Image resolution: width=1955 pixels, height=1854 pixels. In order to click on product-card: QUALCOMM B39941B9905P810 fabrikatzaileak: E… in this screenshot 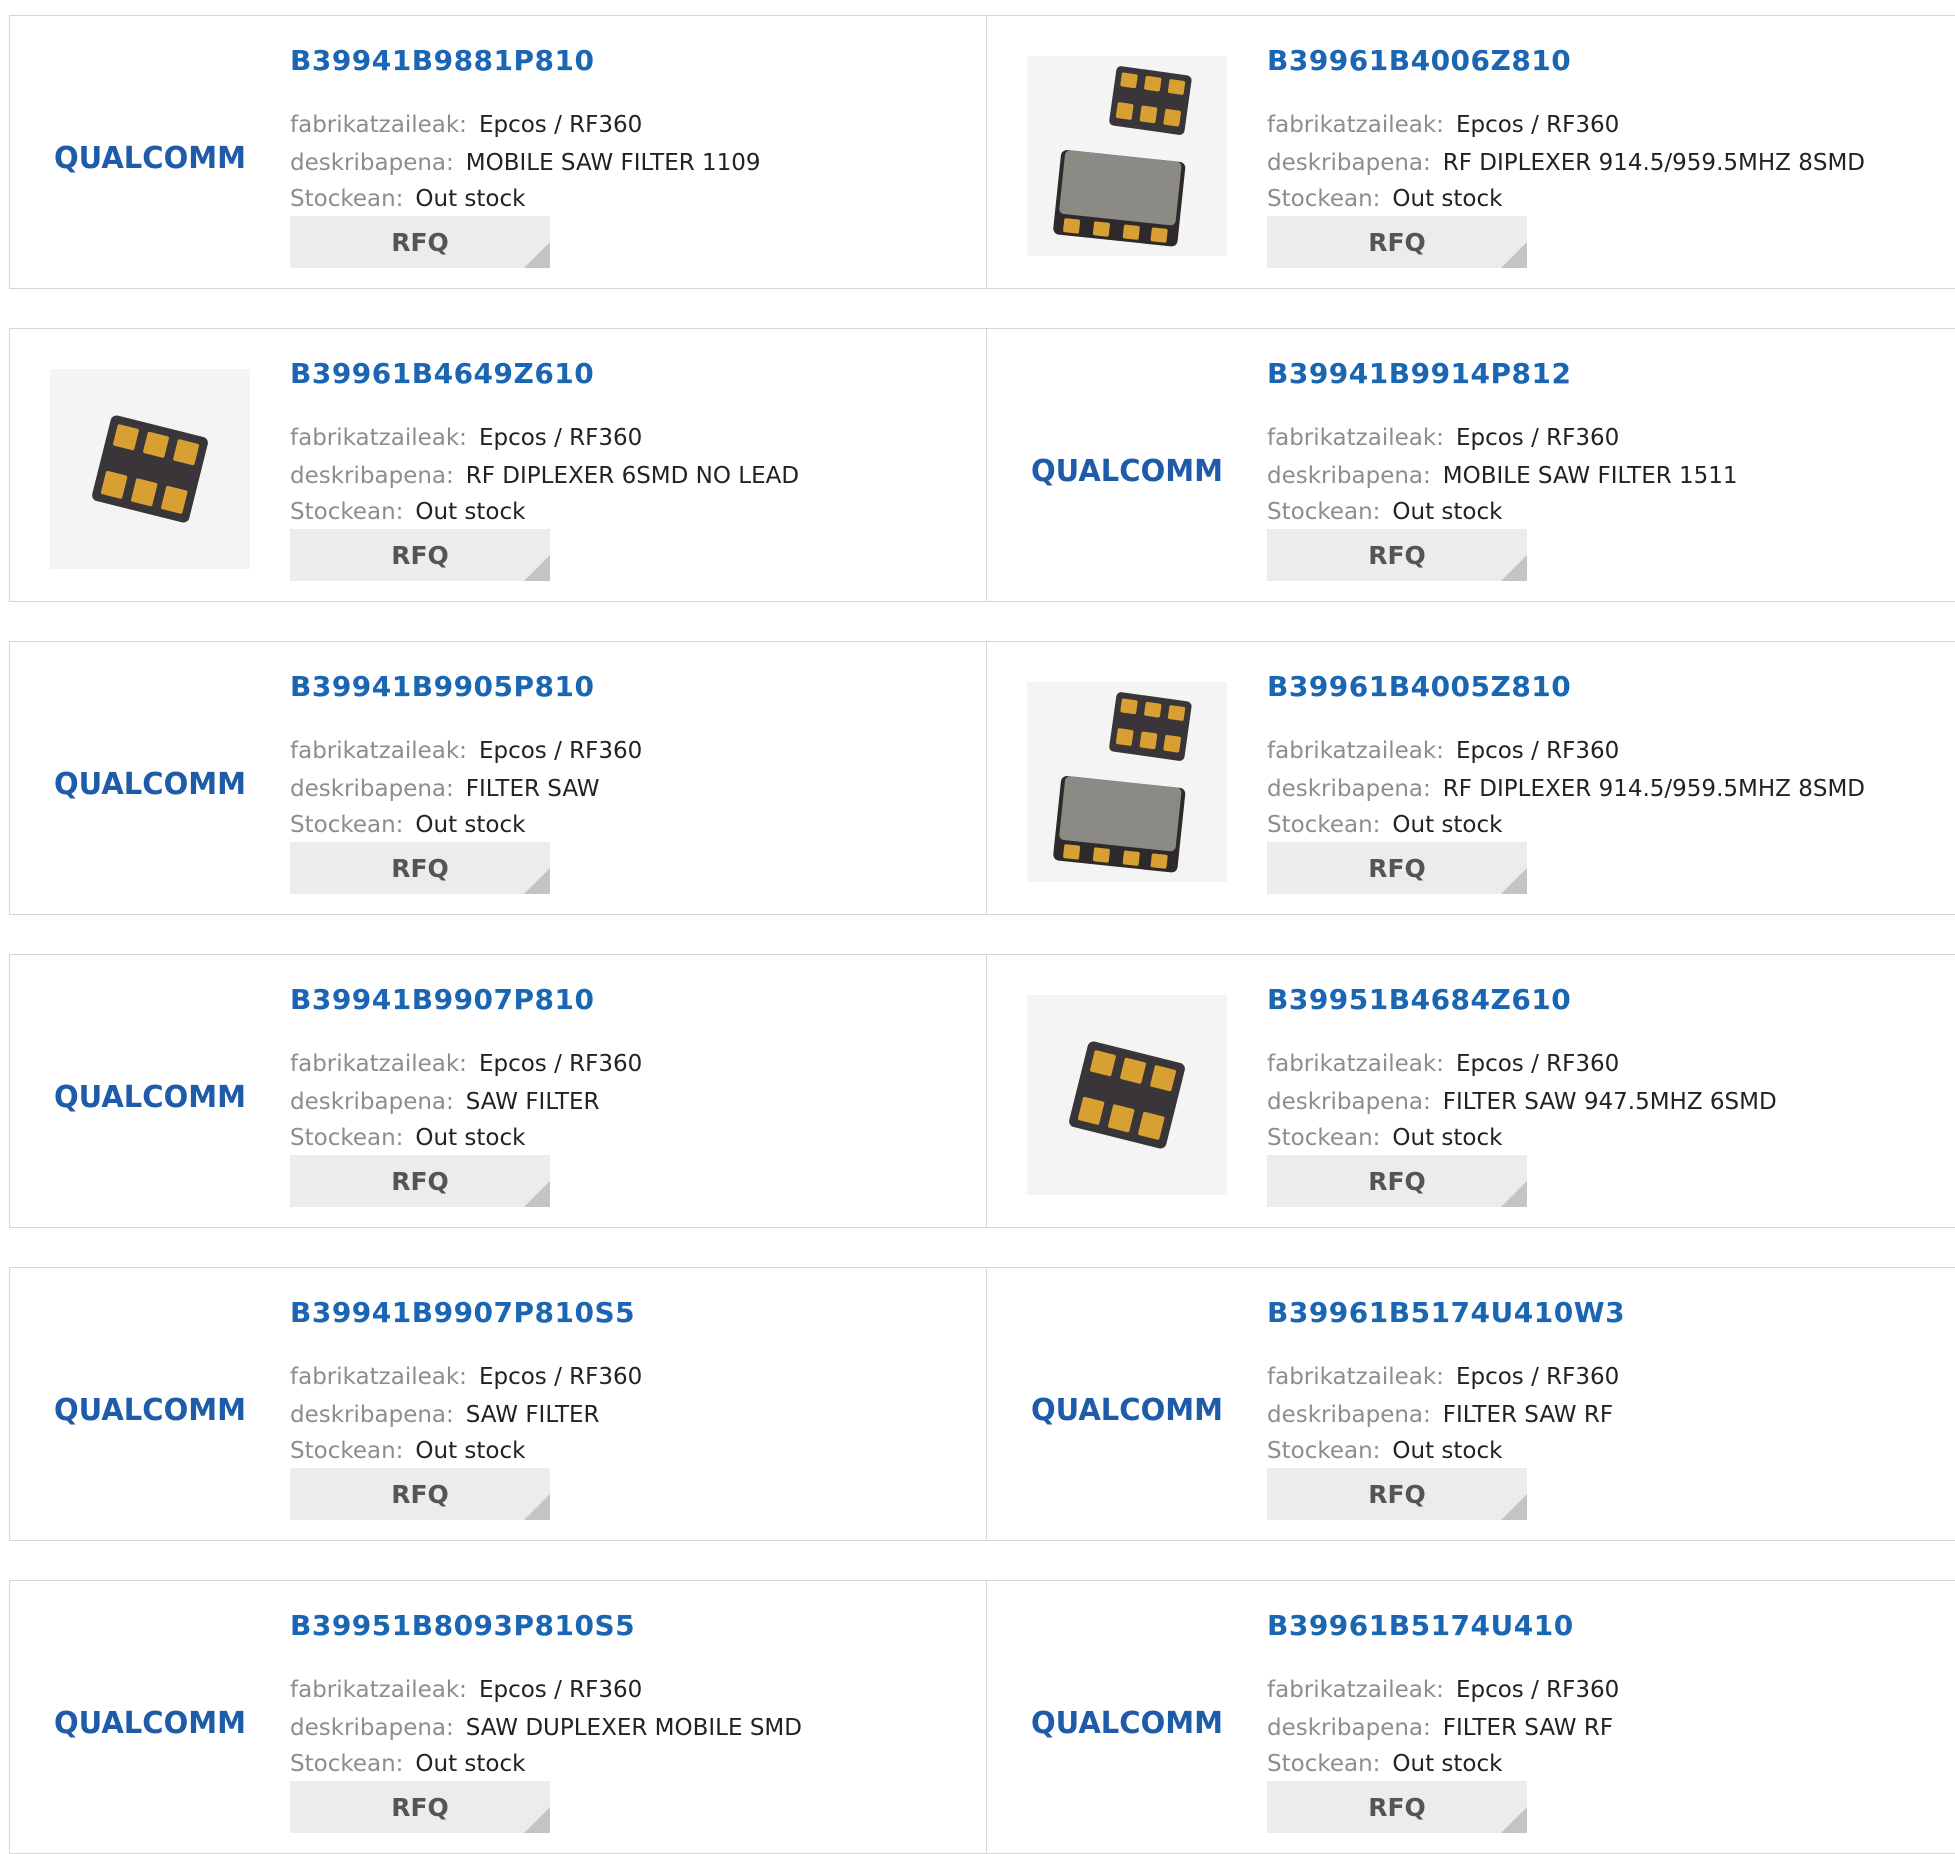, I will do `click(498, 778)`.